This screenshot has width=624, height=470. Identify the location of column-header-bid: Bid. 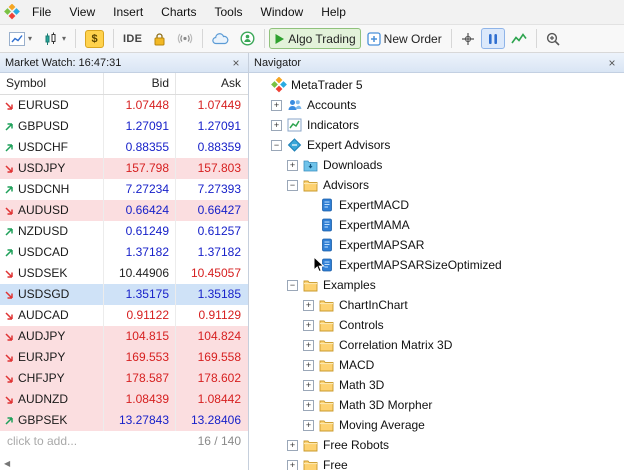
(140, 83).